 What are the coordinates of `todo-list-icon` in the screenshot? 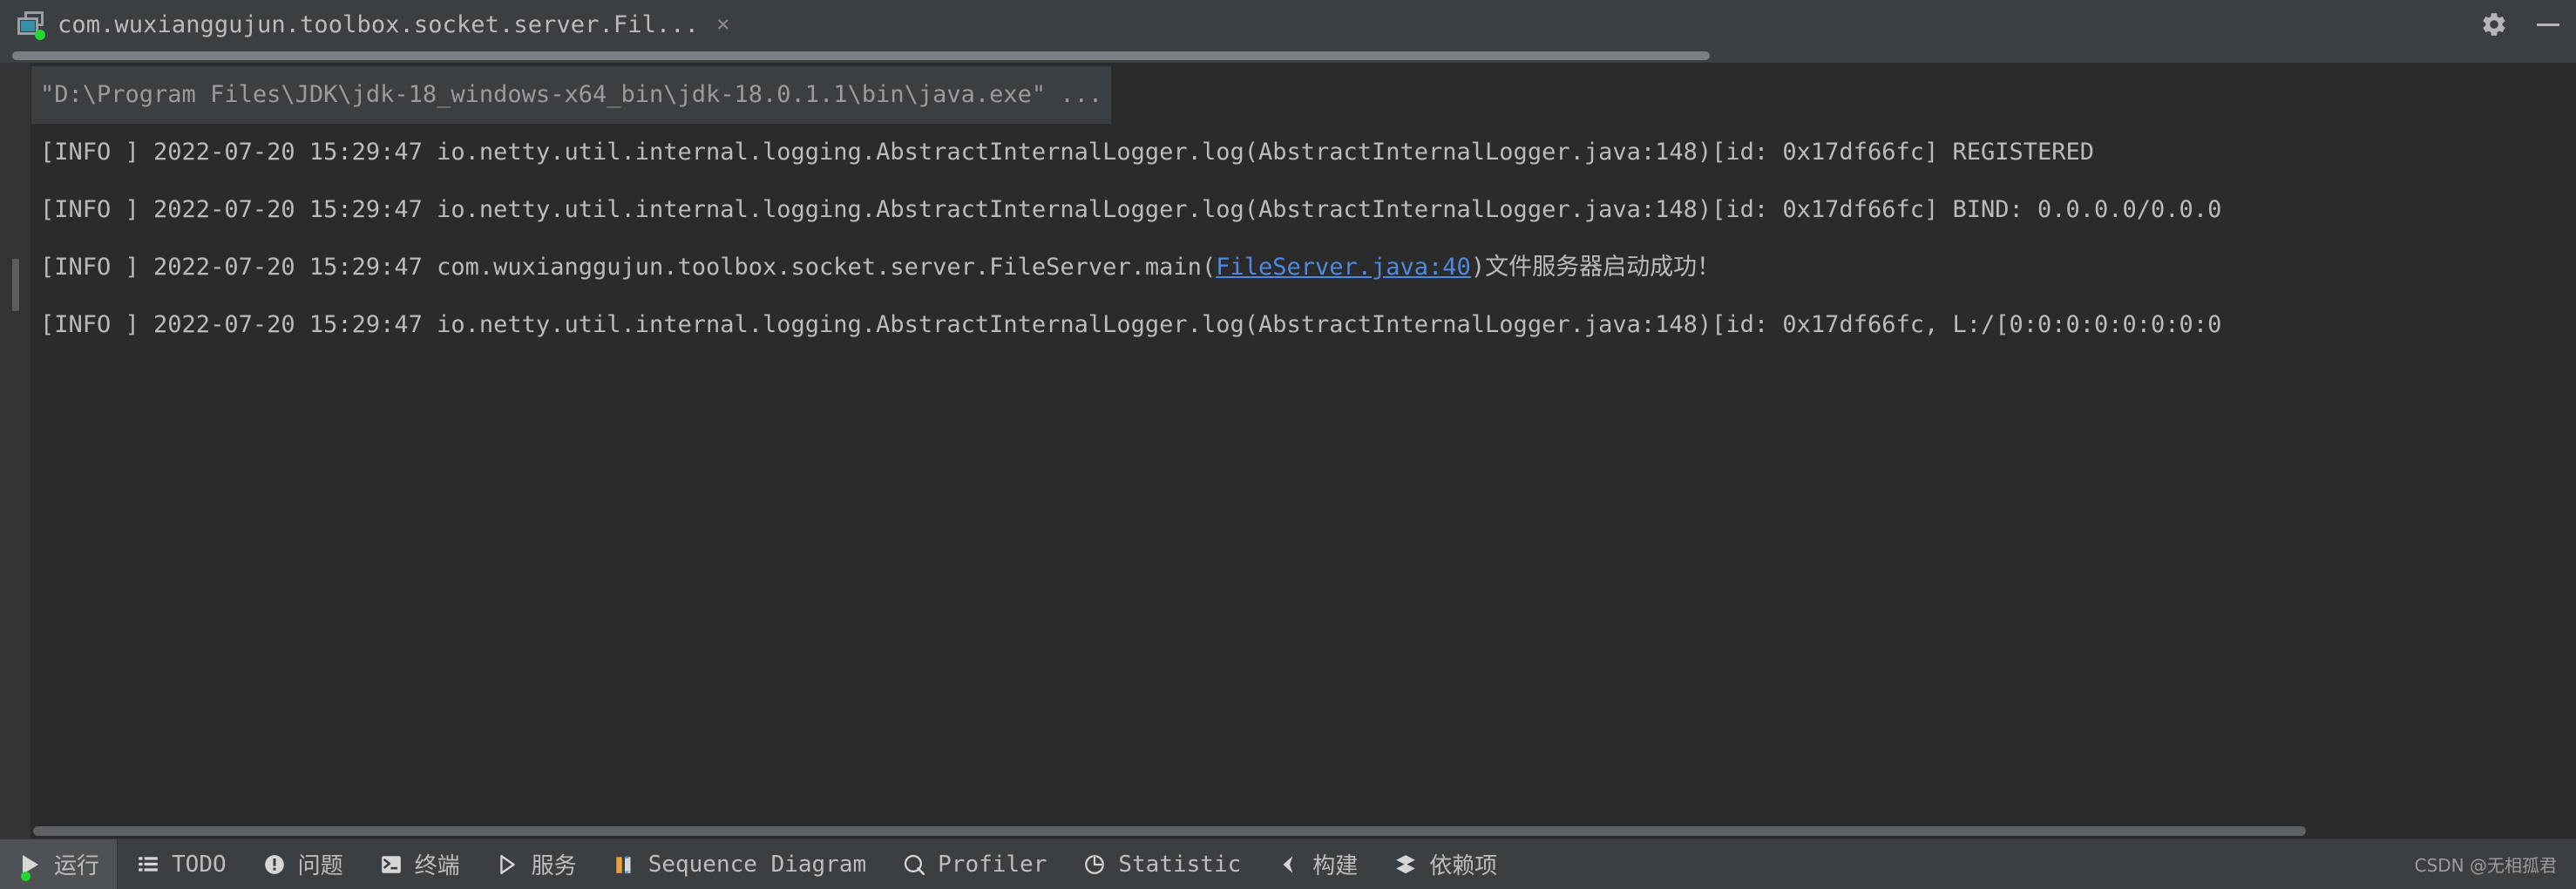 It's located at (148, 865).